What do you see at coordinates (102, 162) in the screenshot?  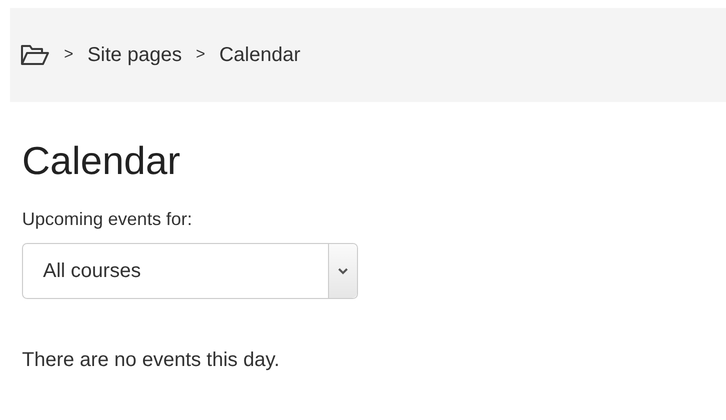 I see `page-title: Calendar` at bounding box center [102, 162].